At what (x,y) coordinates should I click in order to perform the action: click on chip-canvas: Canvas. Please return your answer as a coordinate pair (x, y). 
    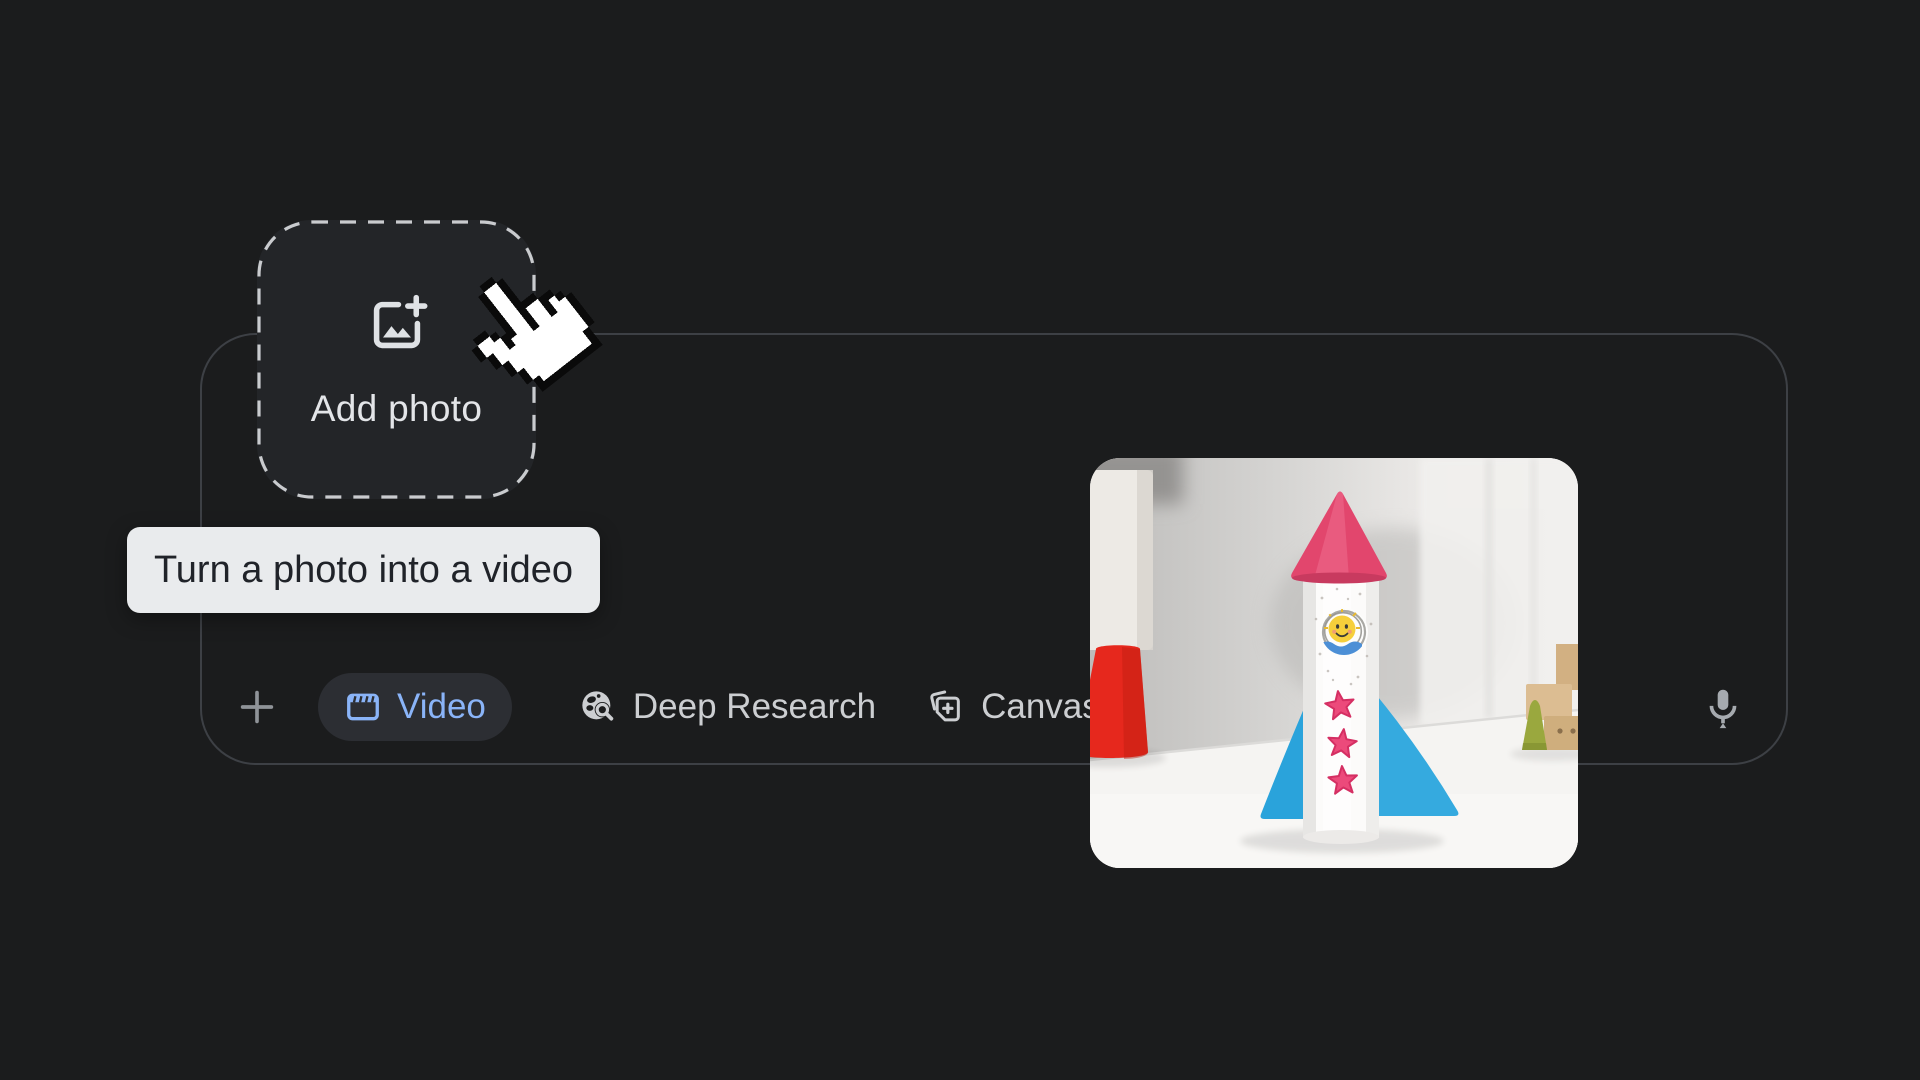
    Looking at the image, I should click on (1013, 707).